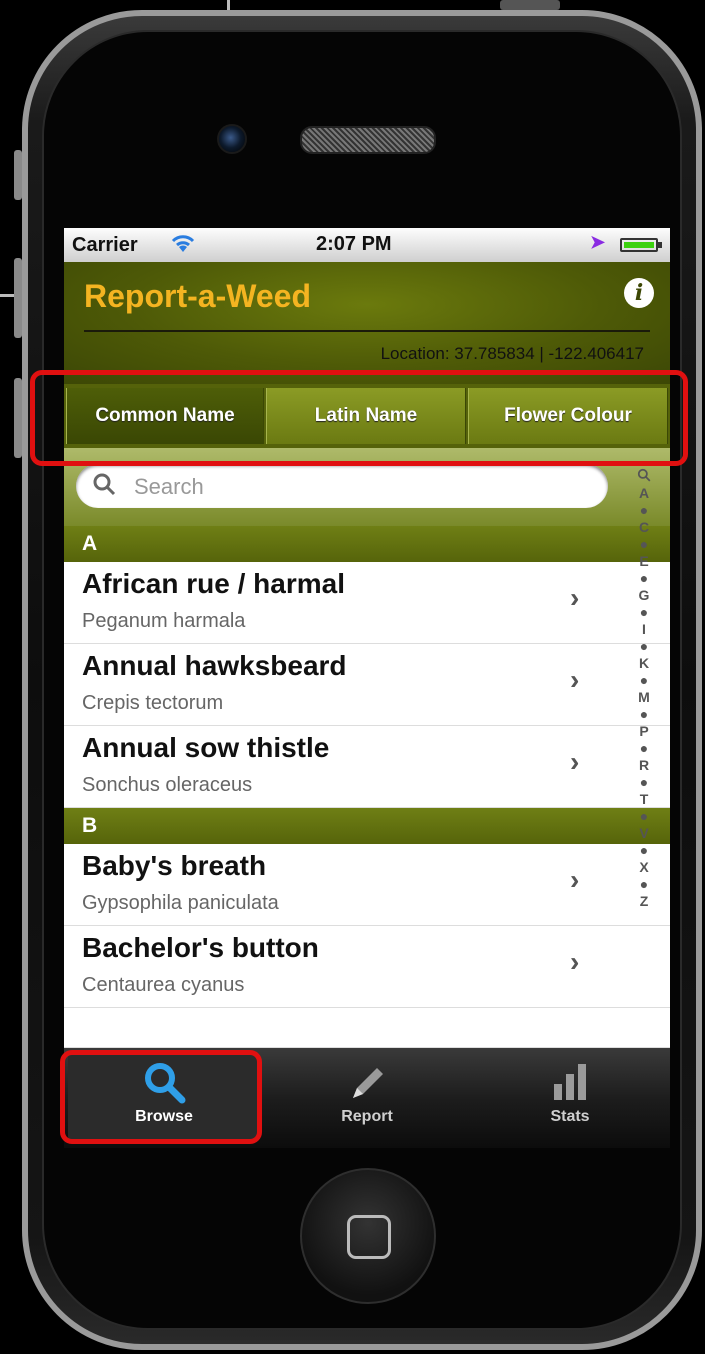  Describe the element at coordinates (368, 140) in the screenshot. I see `earpiece-speaker` at that location.